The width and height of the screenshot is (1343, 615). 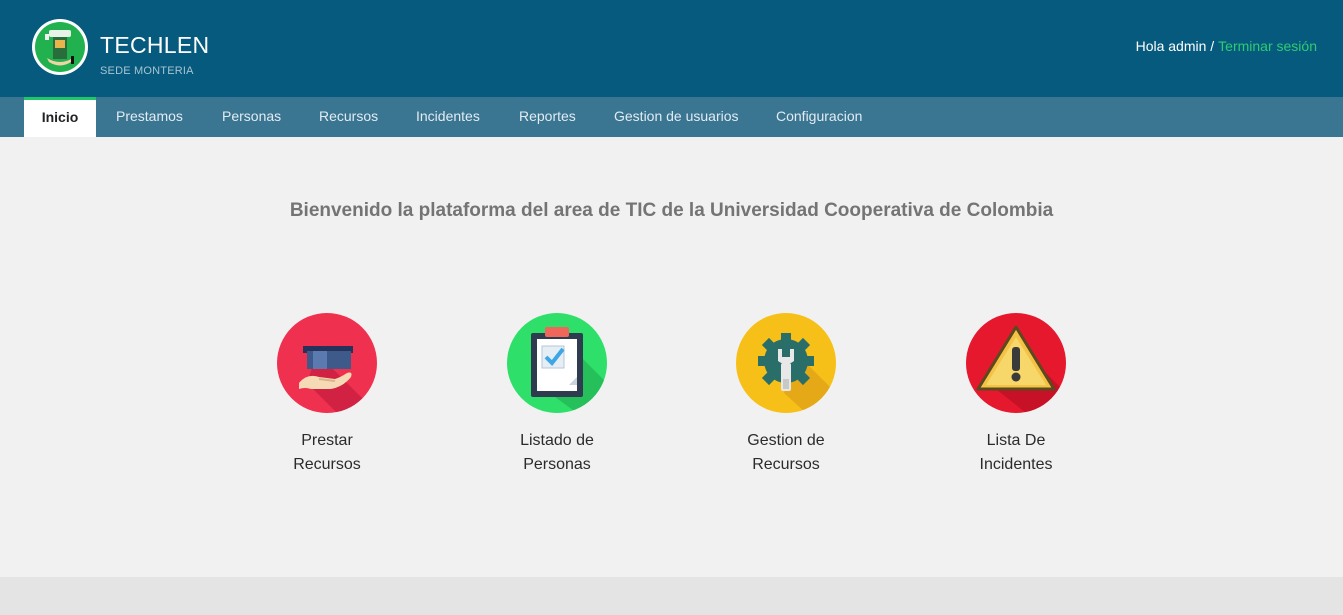 I want to click on clipboard-check-icon, so click(x=557, y=363).